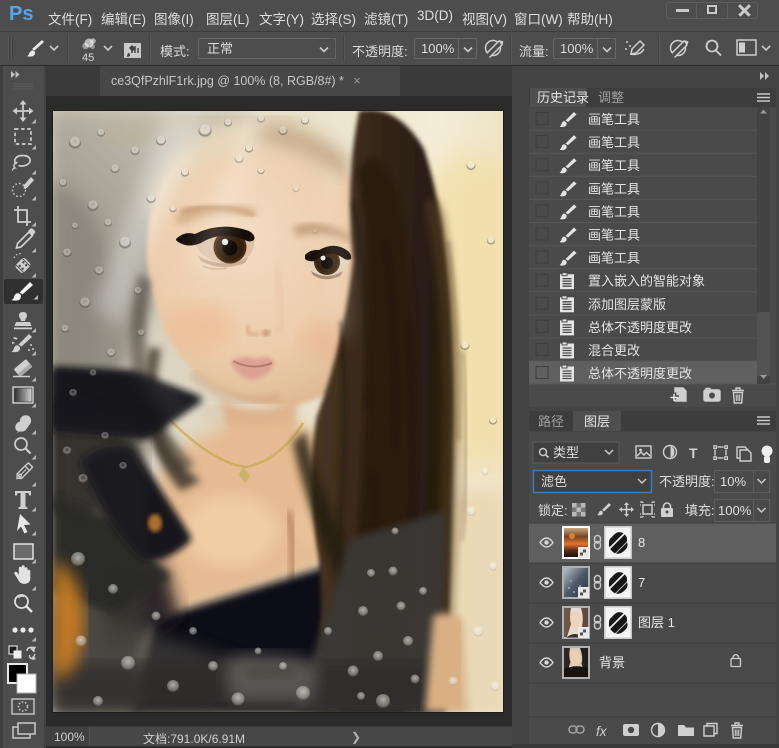  I want to click on svg-text: 图层 1, so click(656, 622).